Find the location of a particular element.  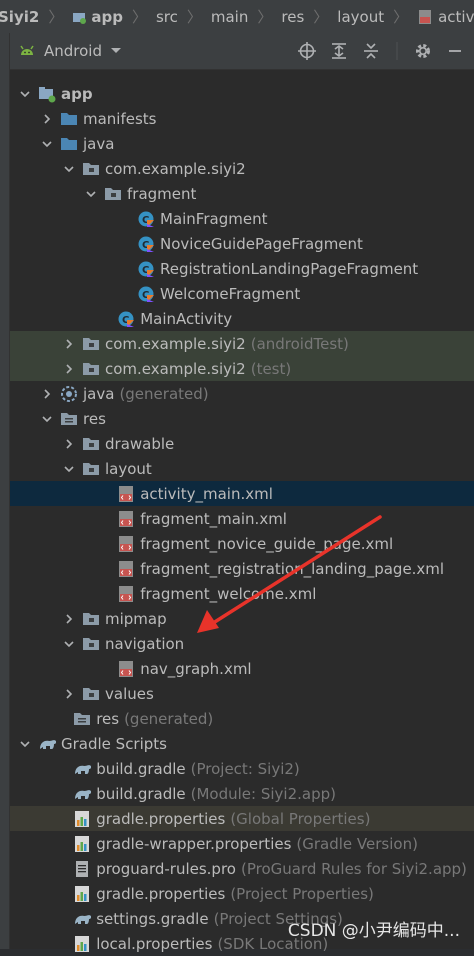

tree-row: nav_graph.xml is located at coordinates (242, 668).